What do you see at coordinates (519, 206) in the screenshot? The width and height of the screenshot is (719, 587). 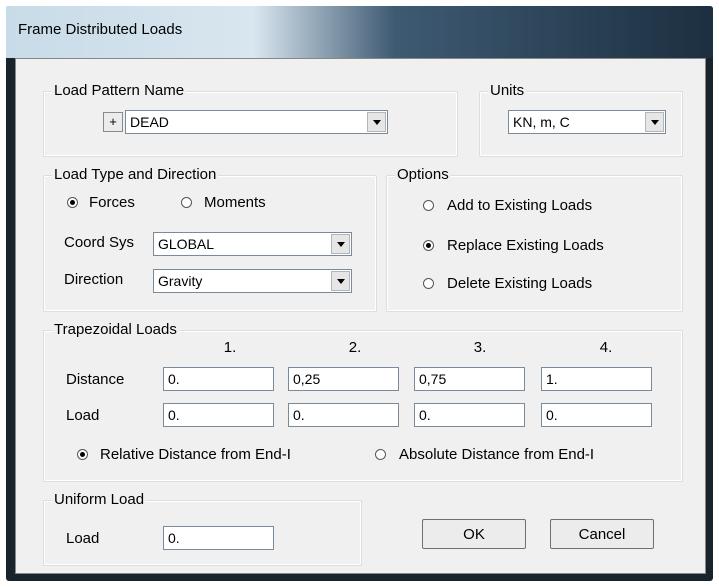 I see `add-existing-label: Add to Existing Loads` at bounding box center [519, 206].